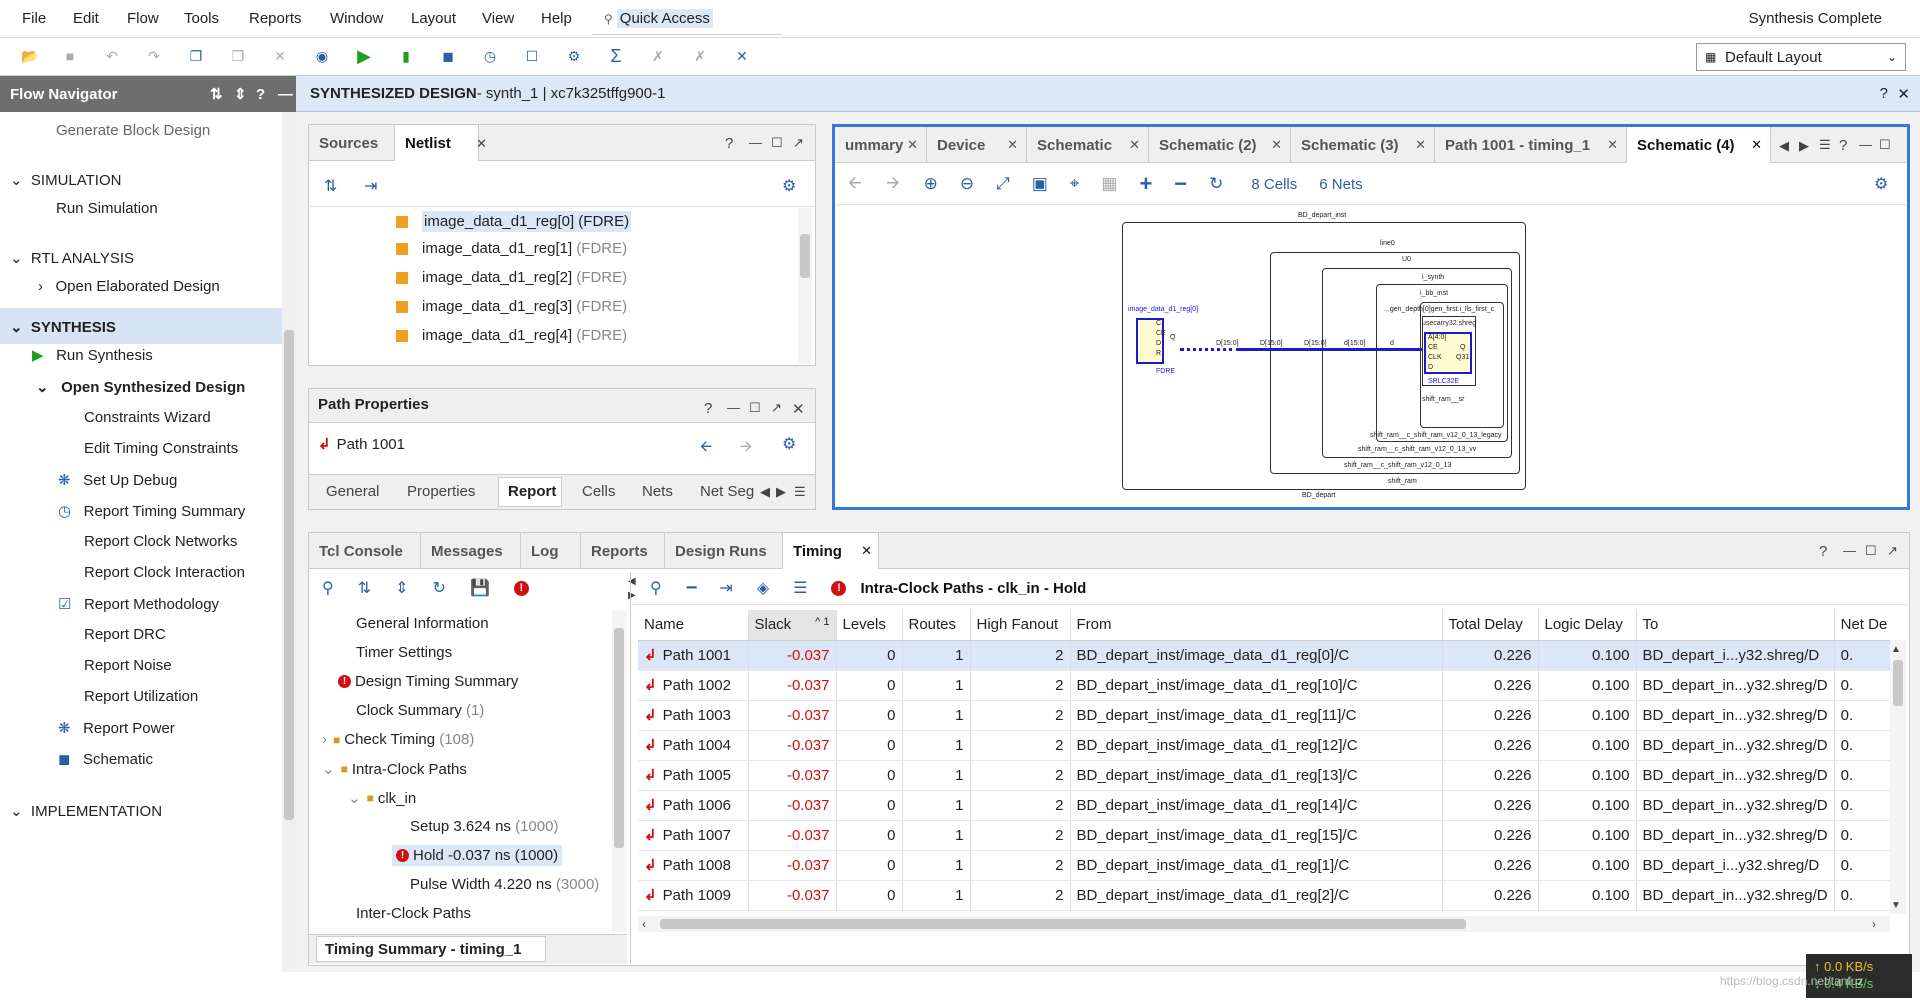 Image resolution: width=1920 pixels, height=1001 pixels. What do you see at coordinates (404, 652) in the screenshot?
I see `tree-timer-settings: Timer Settings` at bounding box center [404, 652].